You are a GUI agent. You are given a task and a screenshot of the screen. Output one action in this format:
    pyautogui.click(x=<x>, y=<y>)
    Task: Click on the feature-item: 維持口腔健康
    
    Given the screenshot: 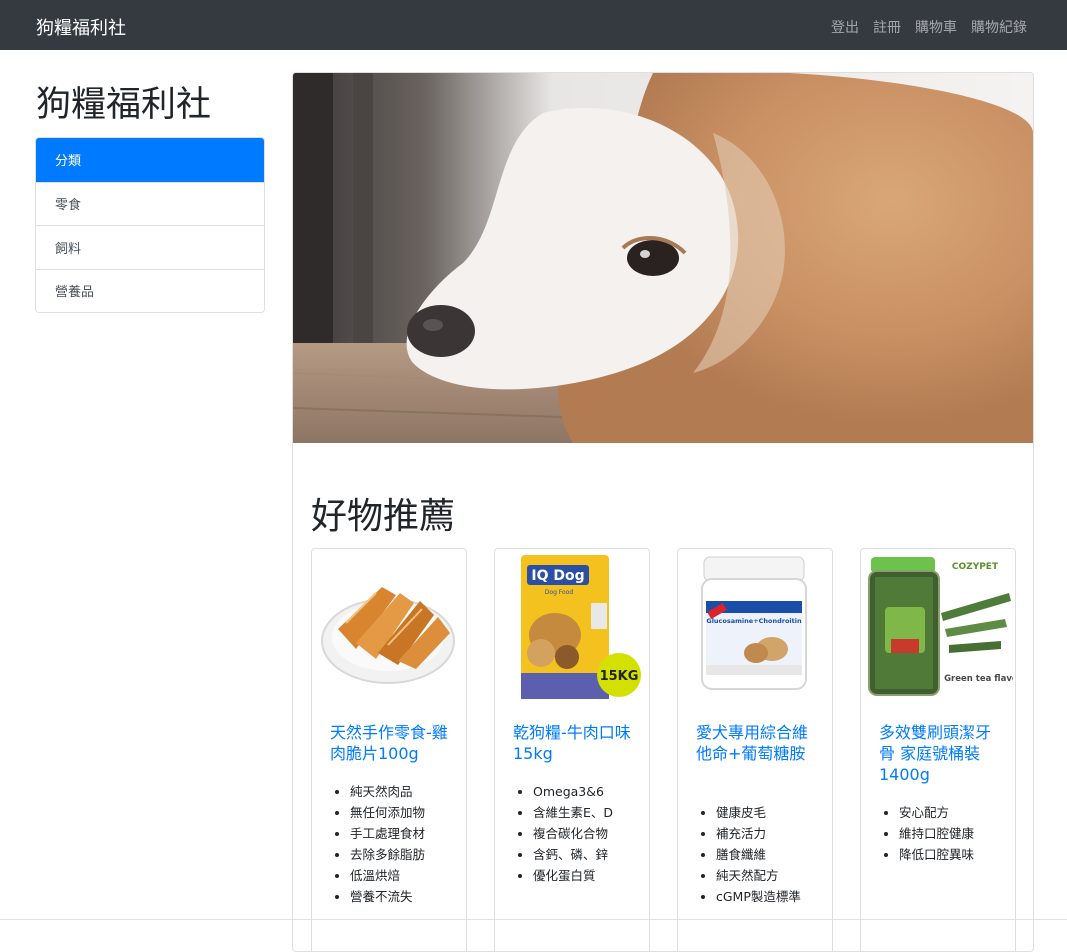 What is the action you would take?
    pyautogui.click(x=957, y=833)
    